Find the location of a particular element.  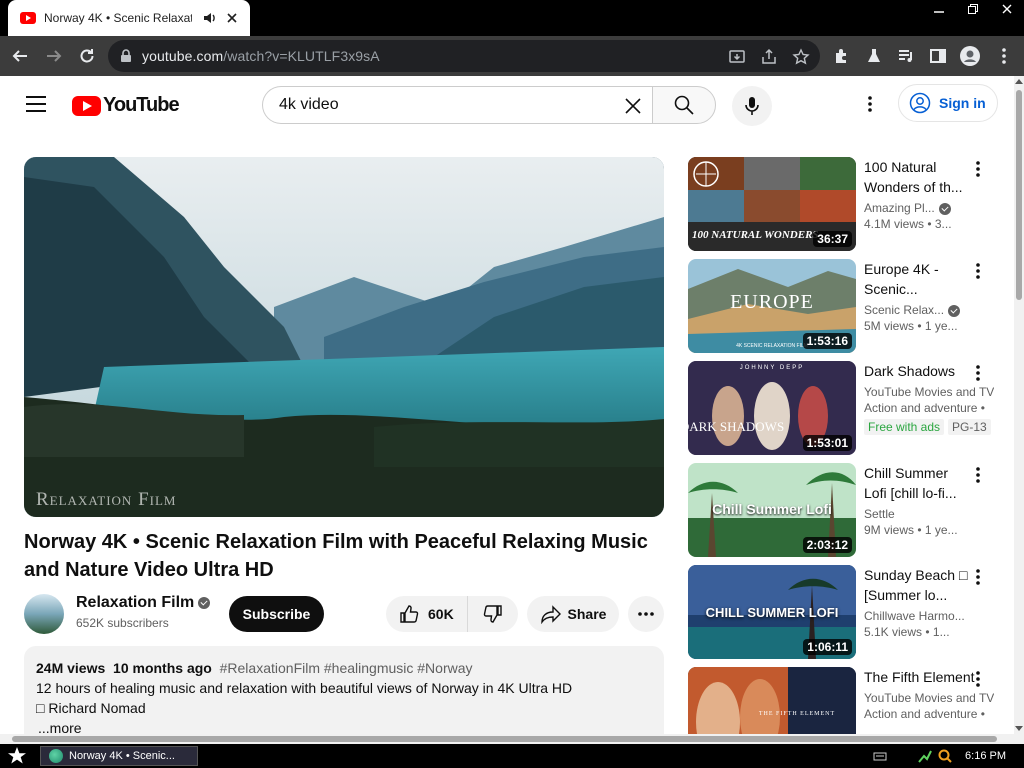

horizontal-scrollbar is located at coordinates (512, 739).